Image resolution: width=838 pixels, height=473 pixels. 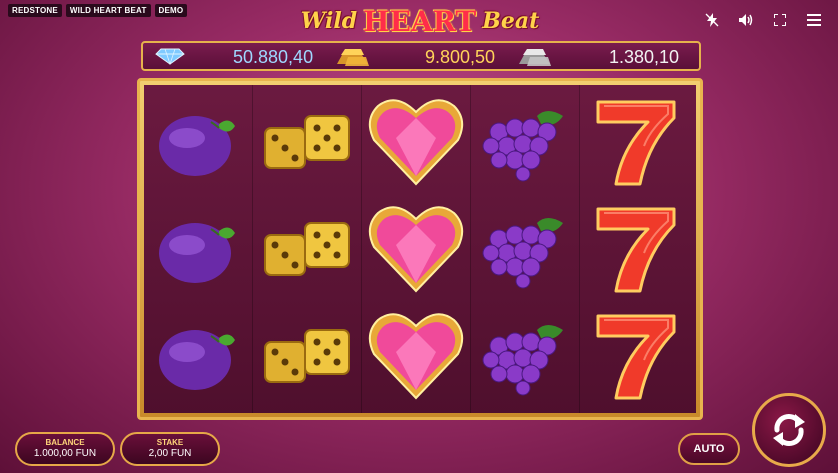 What do you see at coordinates (709, 449) in the screenshot?
I see `auto-button: AUTO` at bounding box center [709, 449].